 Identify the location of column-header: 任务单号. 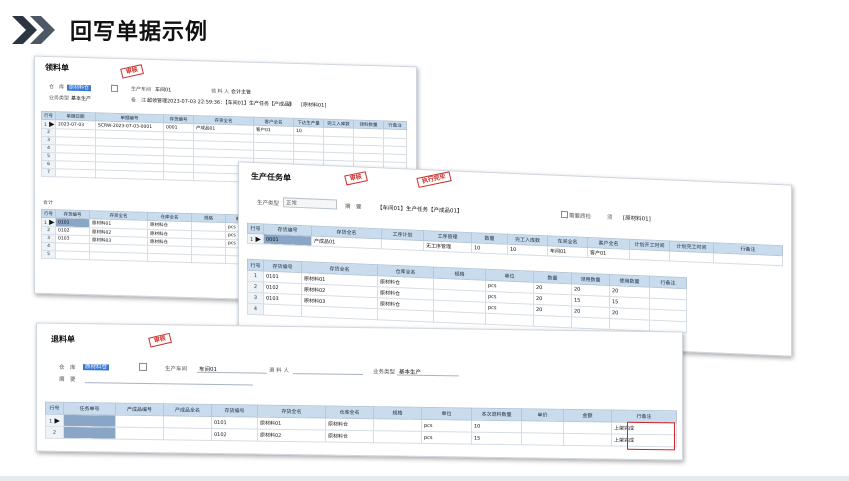
(89, 409).